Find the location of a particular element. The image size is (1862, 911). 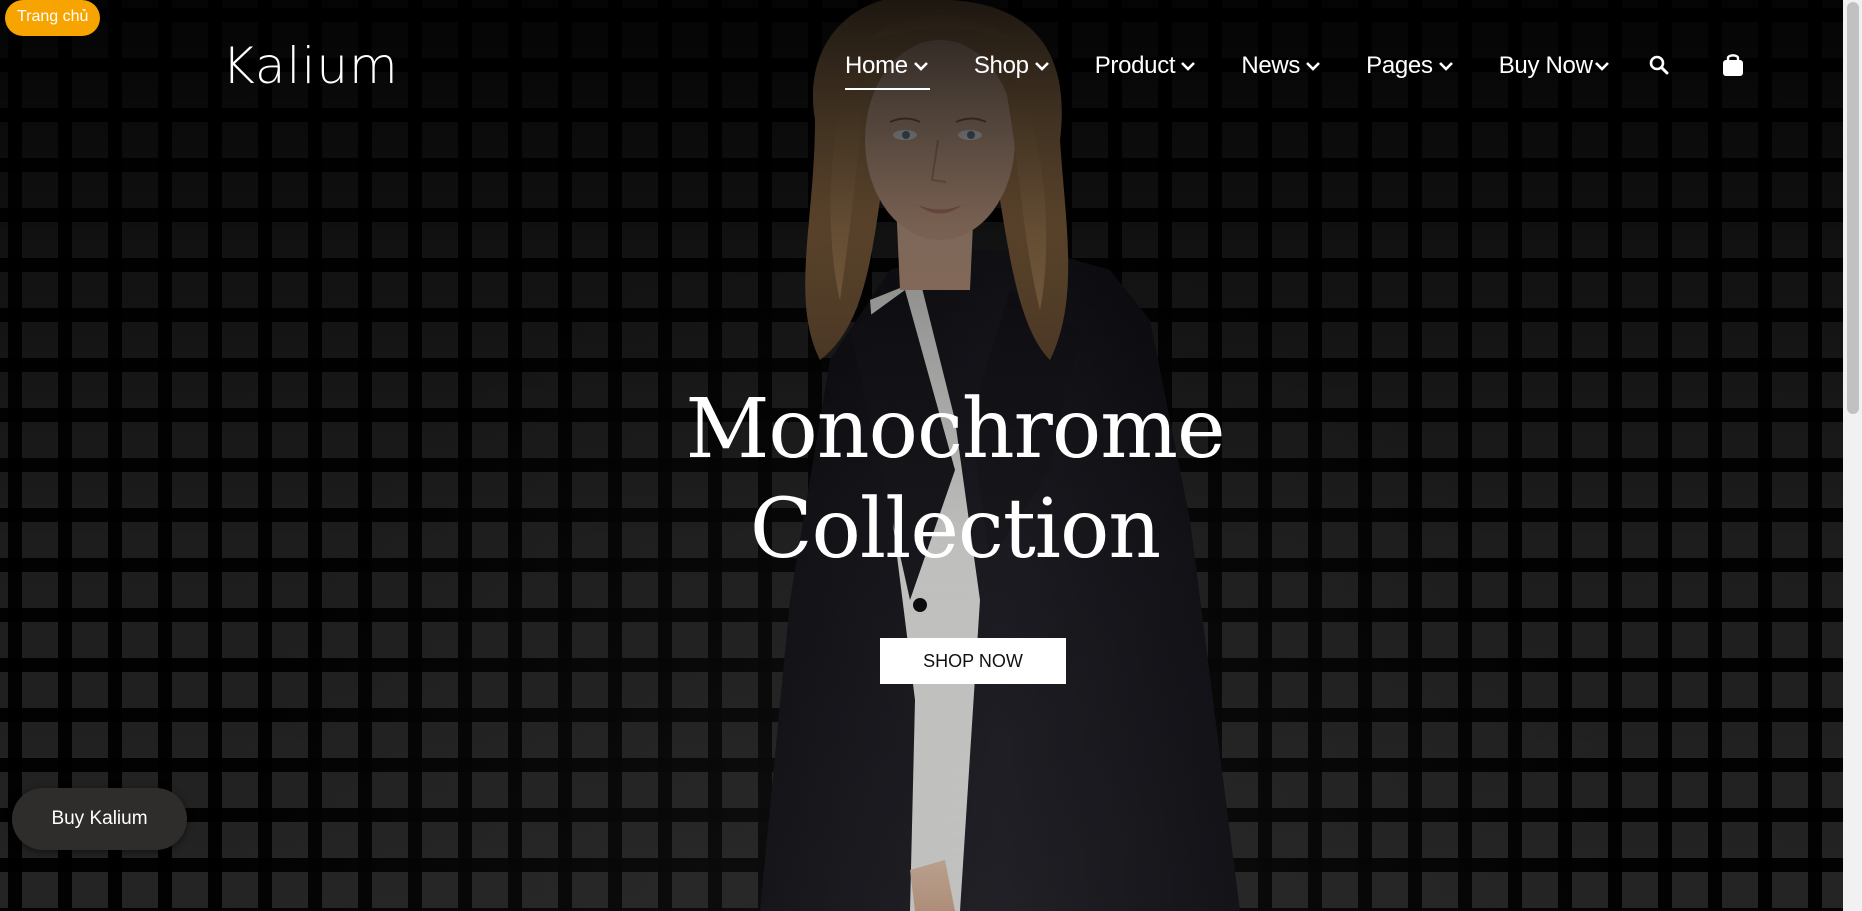

nav-label: Shop is located at coordinates (1001, 65).